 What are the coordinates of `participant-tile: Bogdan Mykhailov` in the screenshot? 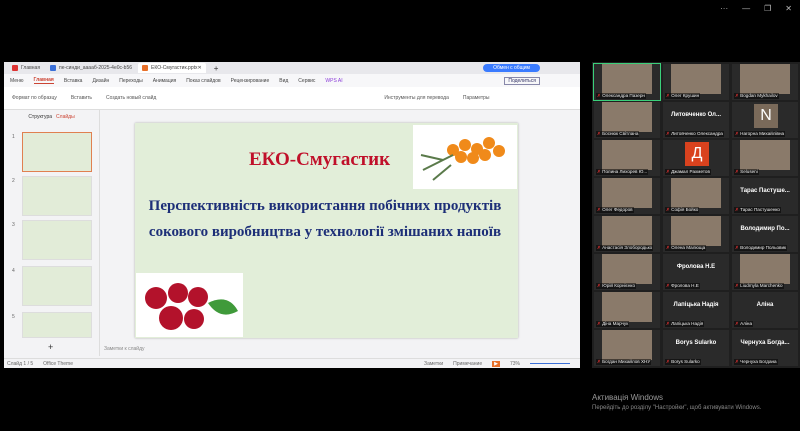 It's located at (765, 82).